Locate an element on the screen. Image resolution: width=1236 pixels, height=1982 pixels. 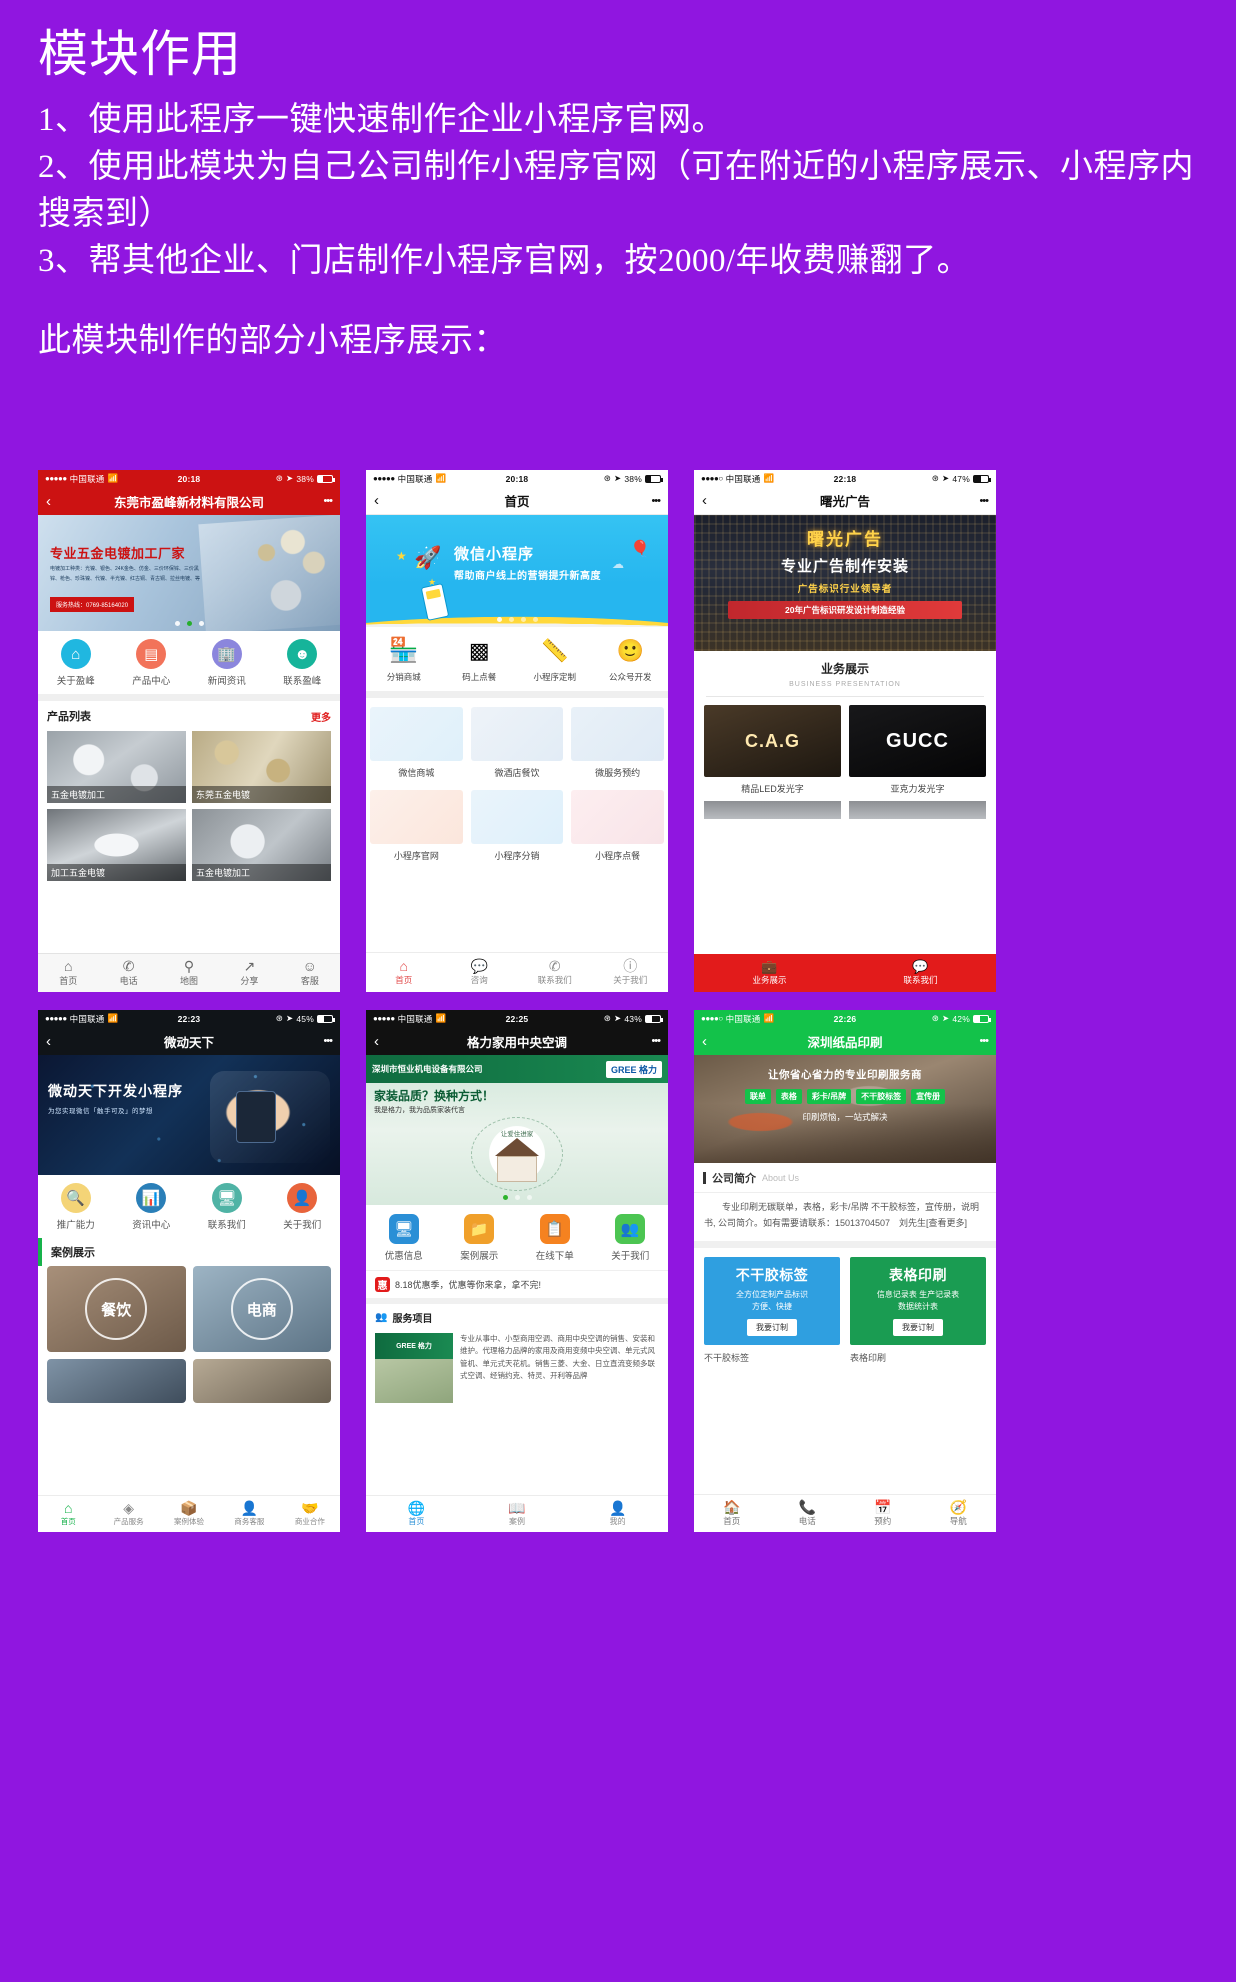
gree-logo: GREE 格力 is located at coordinates (414, 1346).